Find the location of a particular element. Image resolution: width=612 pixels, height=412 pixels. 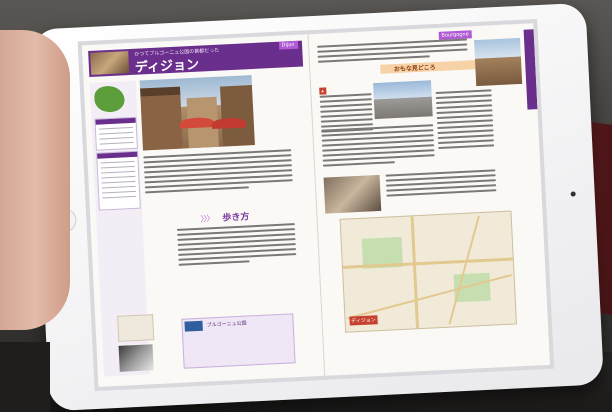

section-heading-walk: 歩き方 is located at coordinates (236, 218).